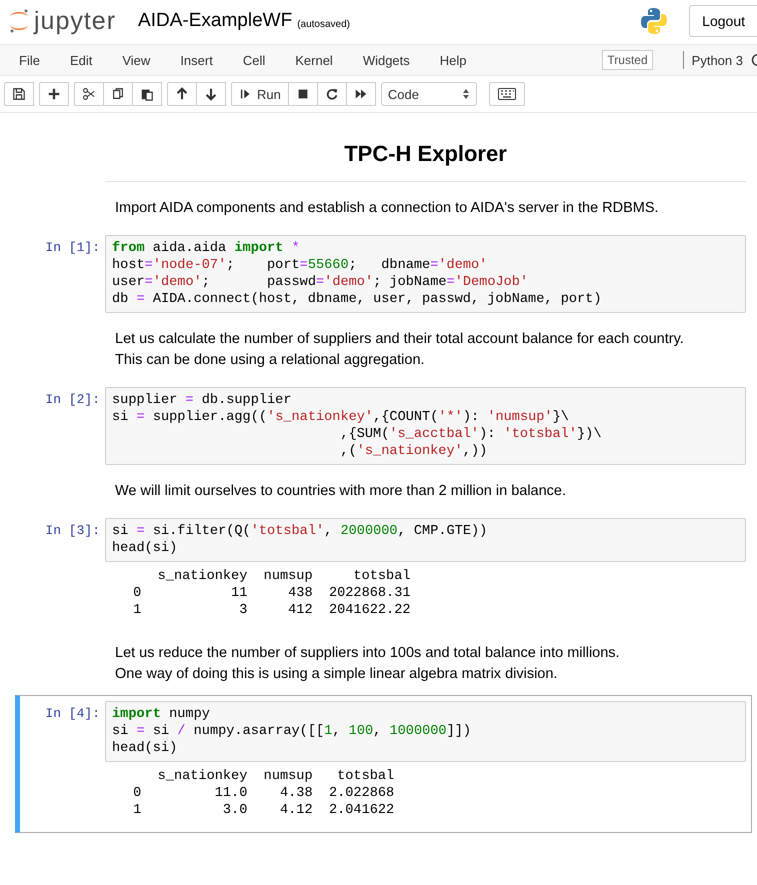 The height and width of the screenshot is (885, 757). What do you see at coordinates (314, 60) in the screenshot?
I see `menu-item: Kernel` at bounding box center [314, 60].